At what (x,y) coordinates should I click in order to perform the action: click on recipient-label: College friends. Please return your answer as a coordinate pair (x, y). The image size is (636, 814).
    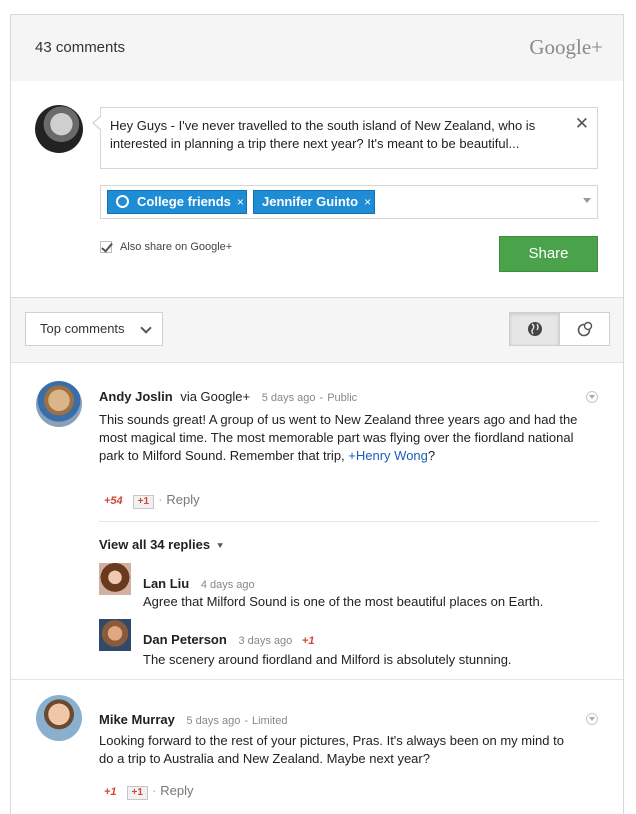
    Looking at the image, I should click on (184, 201).